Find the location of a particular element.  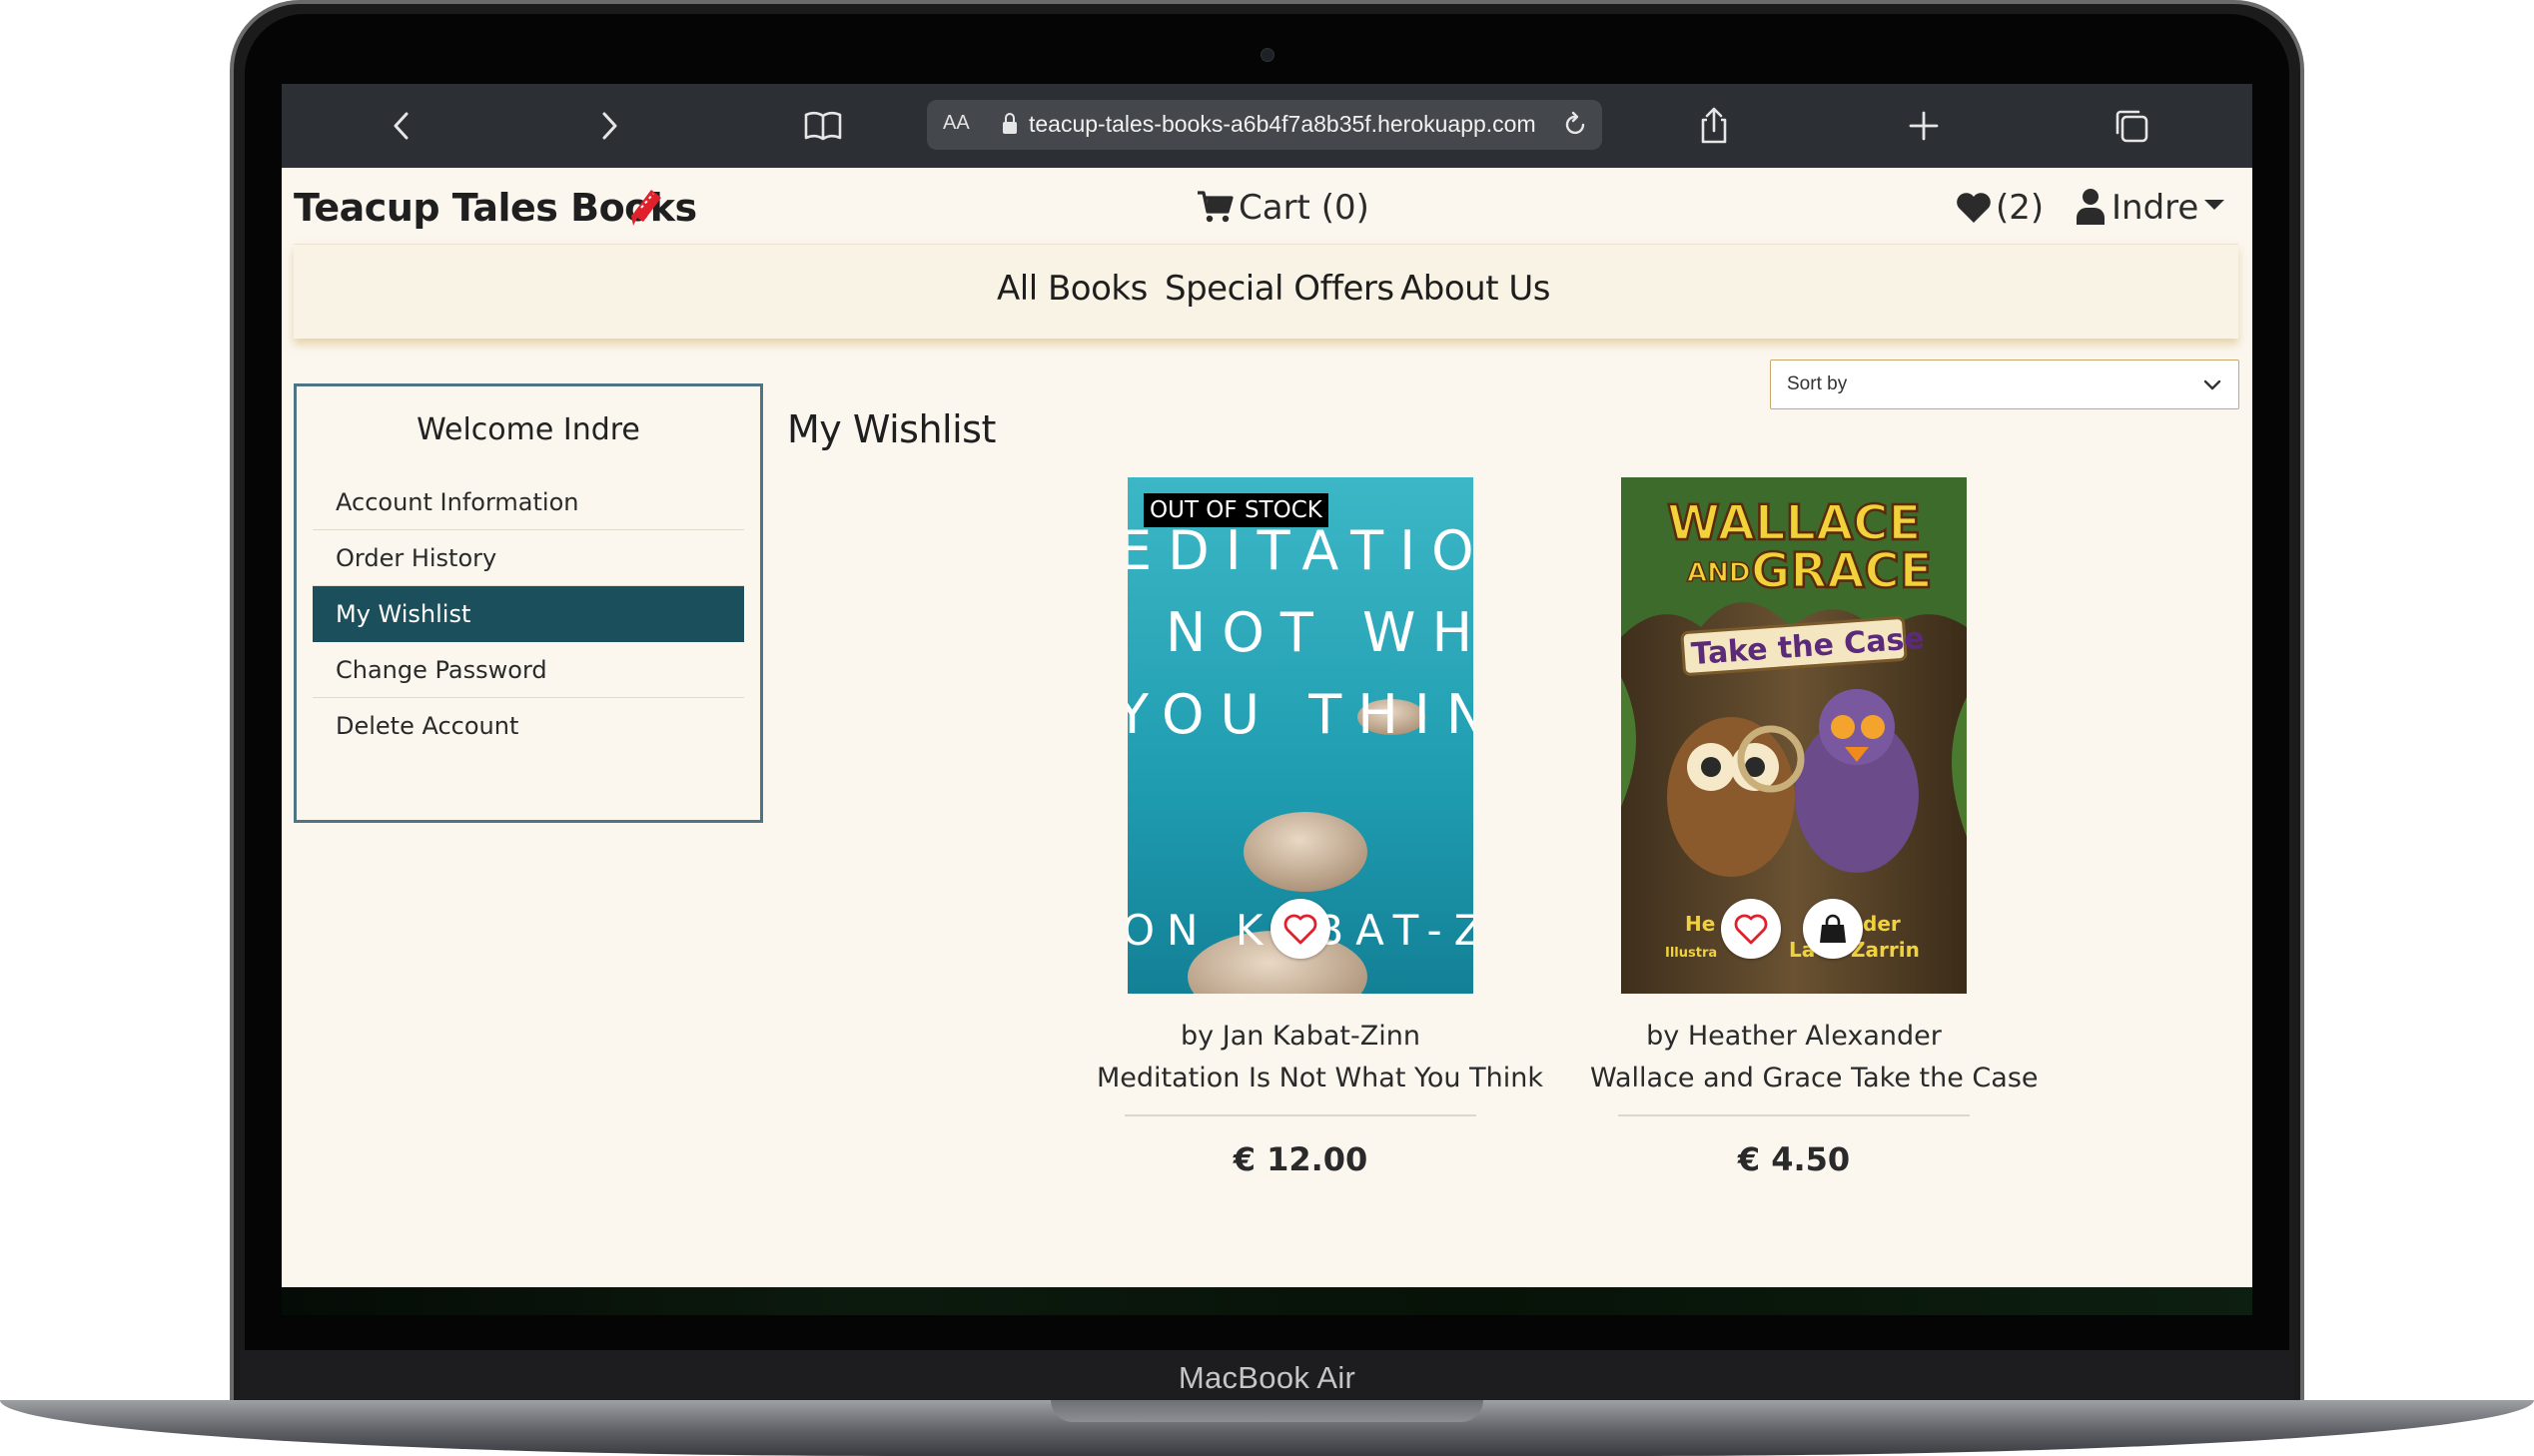

shopping-bag-icon is located at coordinates (1833, 928).